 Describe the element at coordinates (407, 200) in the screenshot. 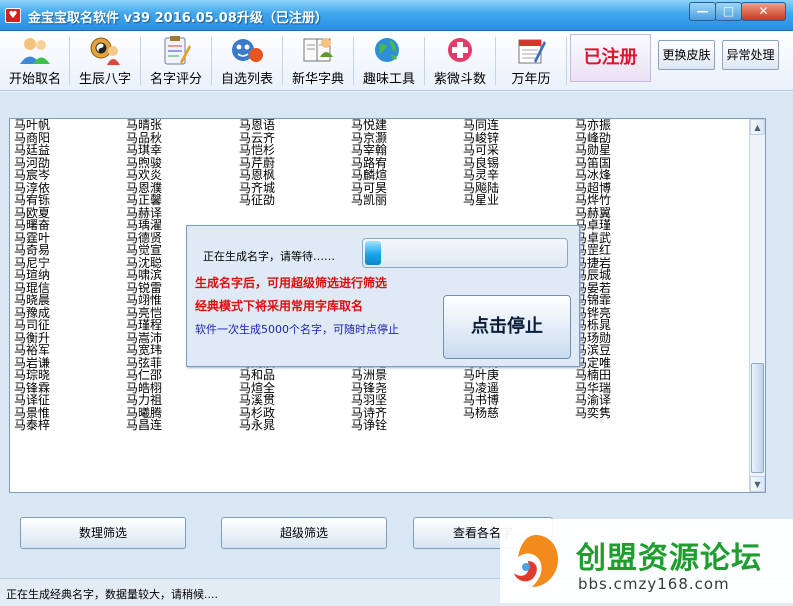

I see `list-item: 马凯丽` at that location.